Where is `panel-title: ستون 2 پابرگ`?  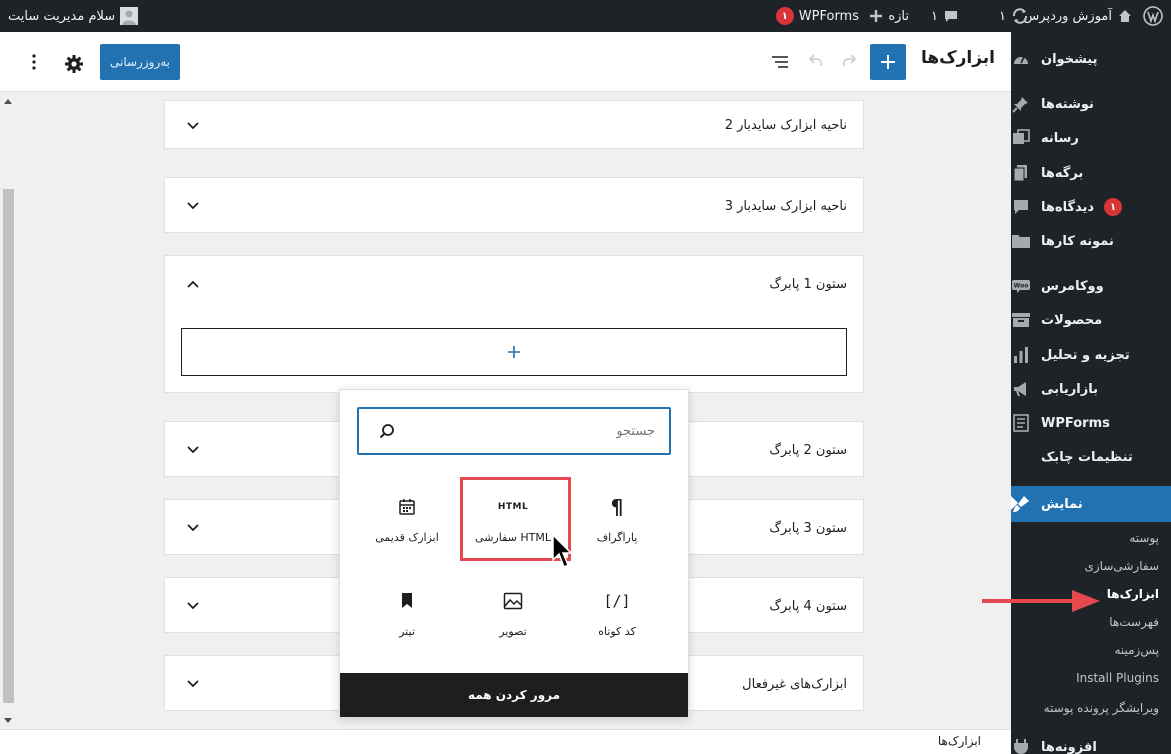
panel-title: ستون 2 پابرگ is located at coordinates (808, 450).